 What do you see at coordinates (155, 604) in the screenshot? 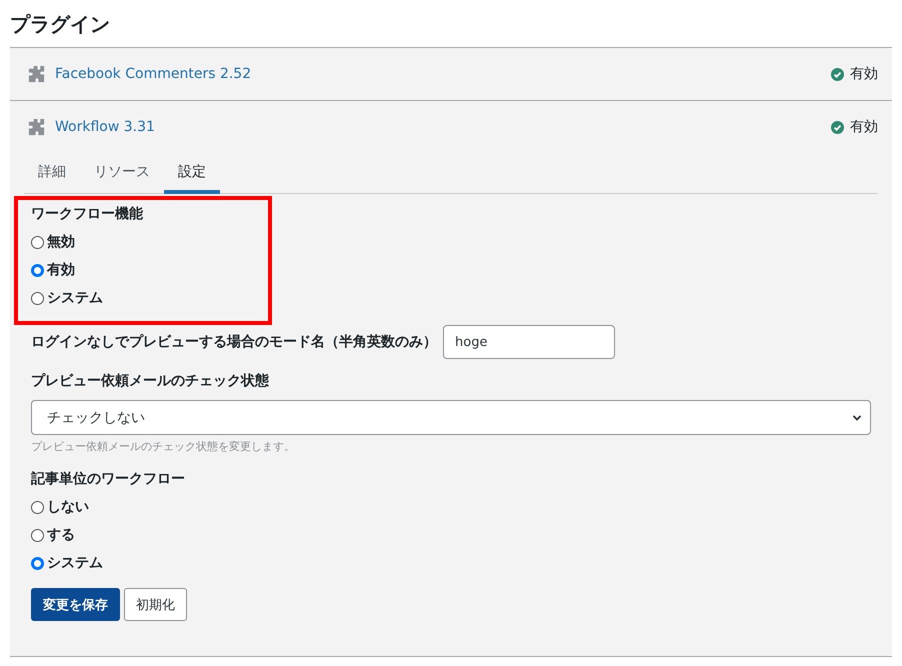
I see `reset-button: 初期化` at bounding box center [155, 604].